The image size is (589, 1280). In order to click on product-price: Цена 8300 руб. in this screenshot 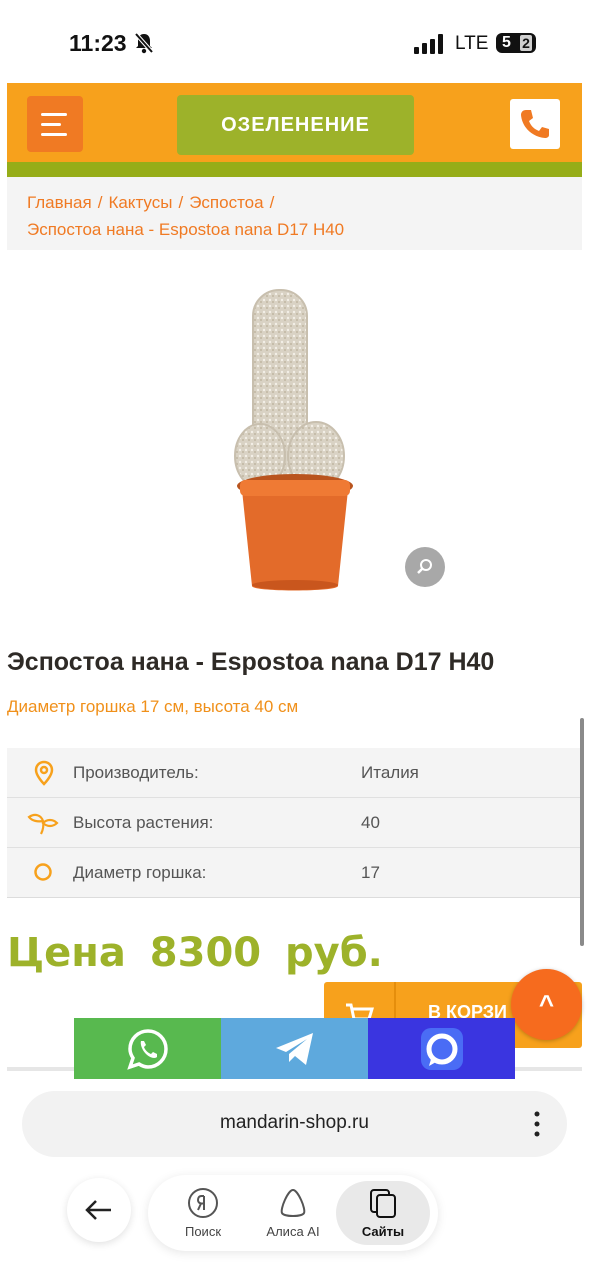, I will do `click(195, 953)`.